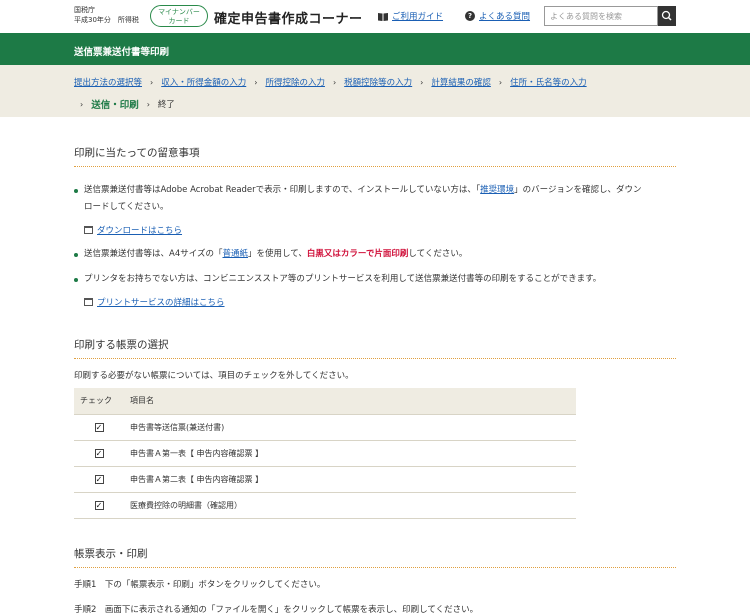 Image resolution: width=750 pixels, height=615 pixels. Describe the element at coordinates (418, 17) in the screenshot. I see `guide-link-label: ご利用ガイド` at that location.